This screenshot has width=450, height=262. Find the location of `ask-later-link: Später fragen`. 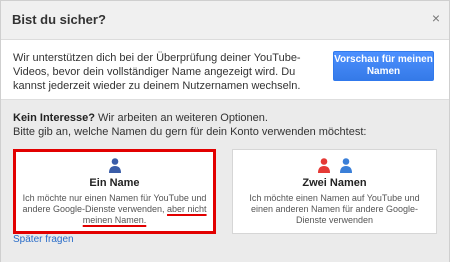

ask-later-link: Später fragen is located at coordinates (43, 239).